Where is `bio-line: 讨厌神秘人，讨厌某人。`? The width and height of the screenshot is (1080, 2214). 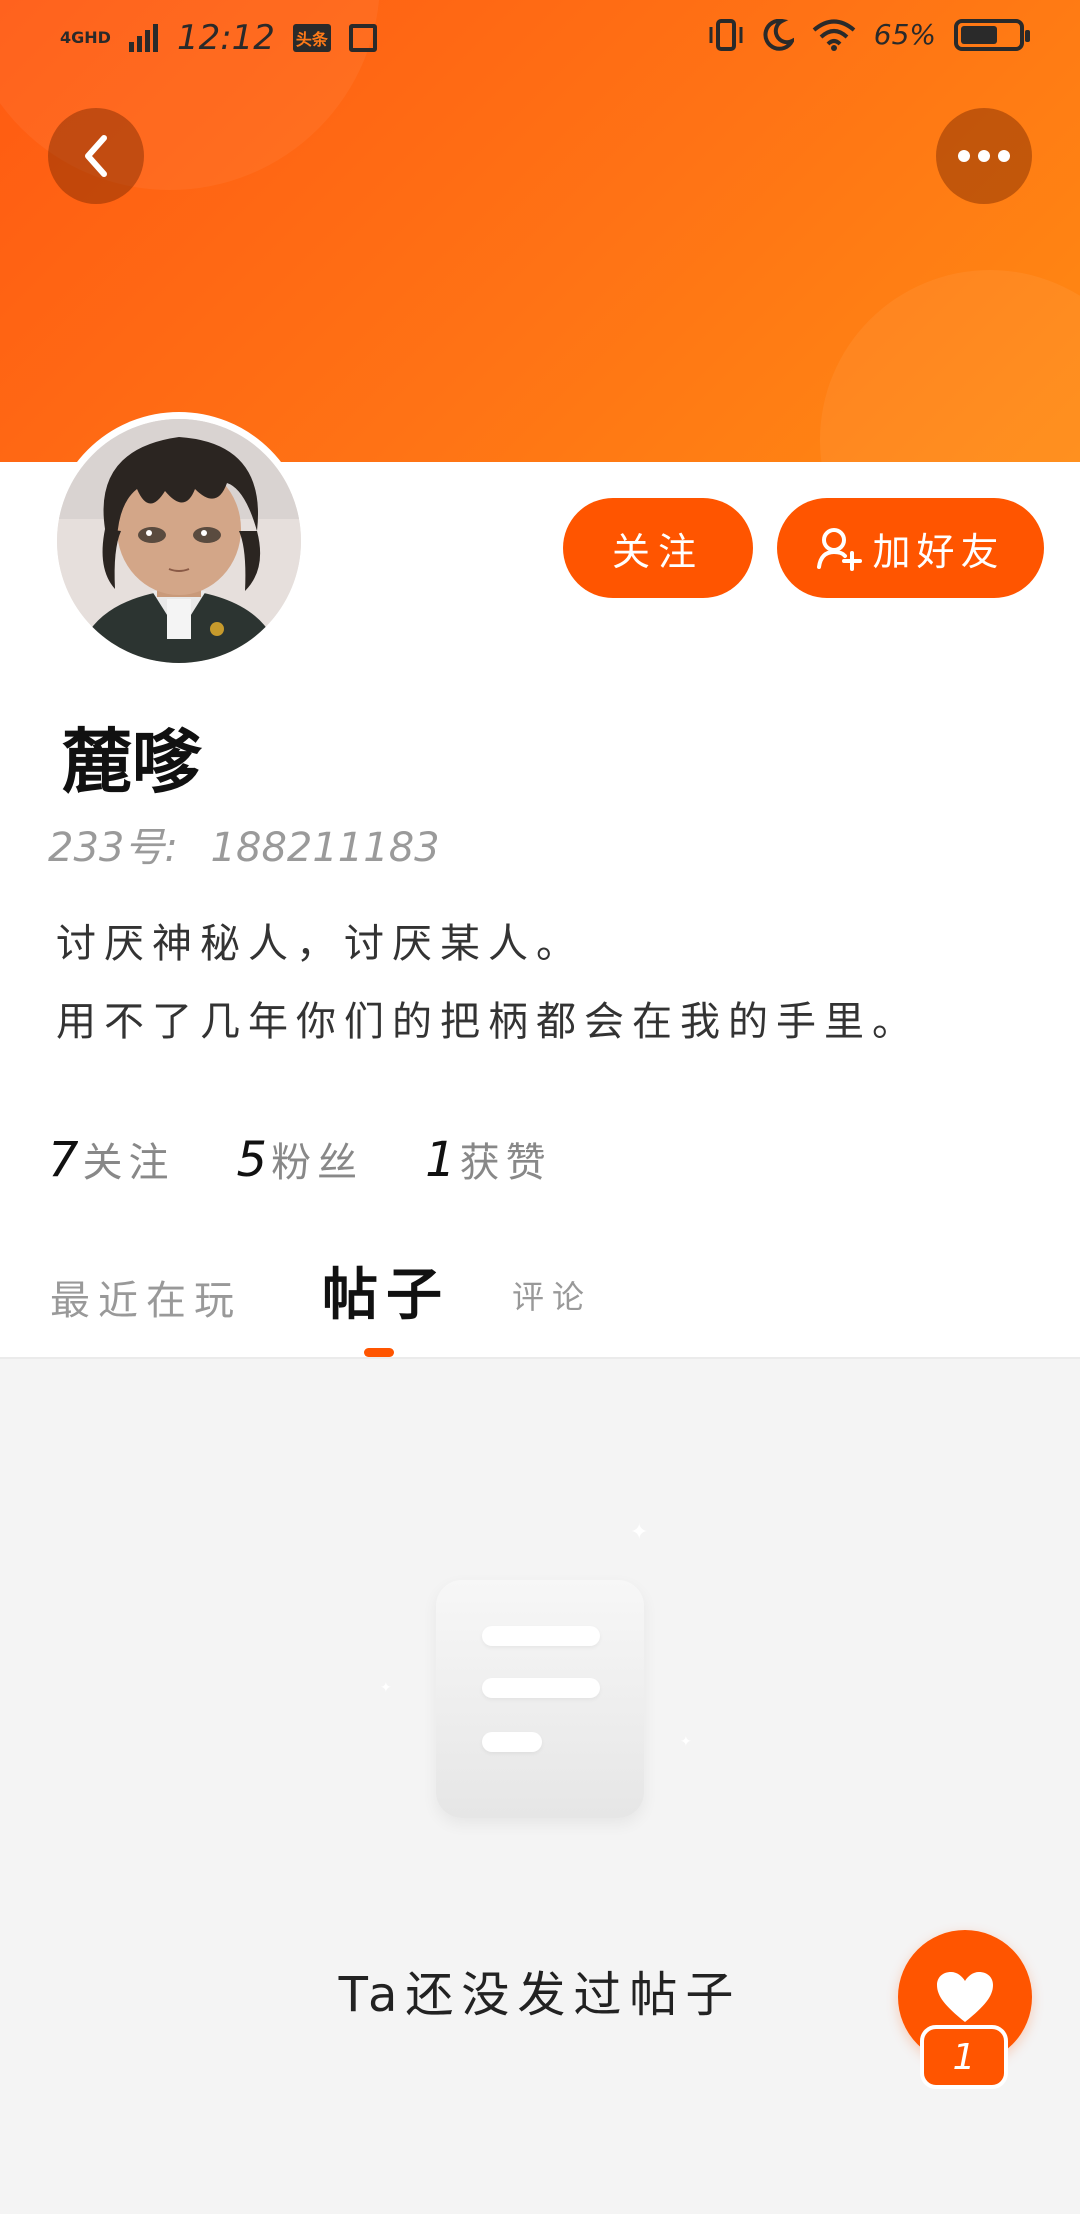
bio-line: 讨厌神秘人，讨厌某人。 is located at coordinates (320, 944).